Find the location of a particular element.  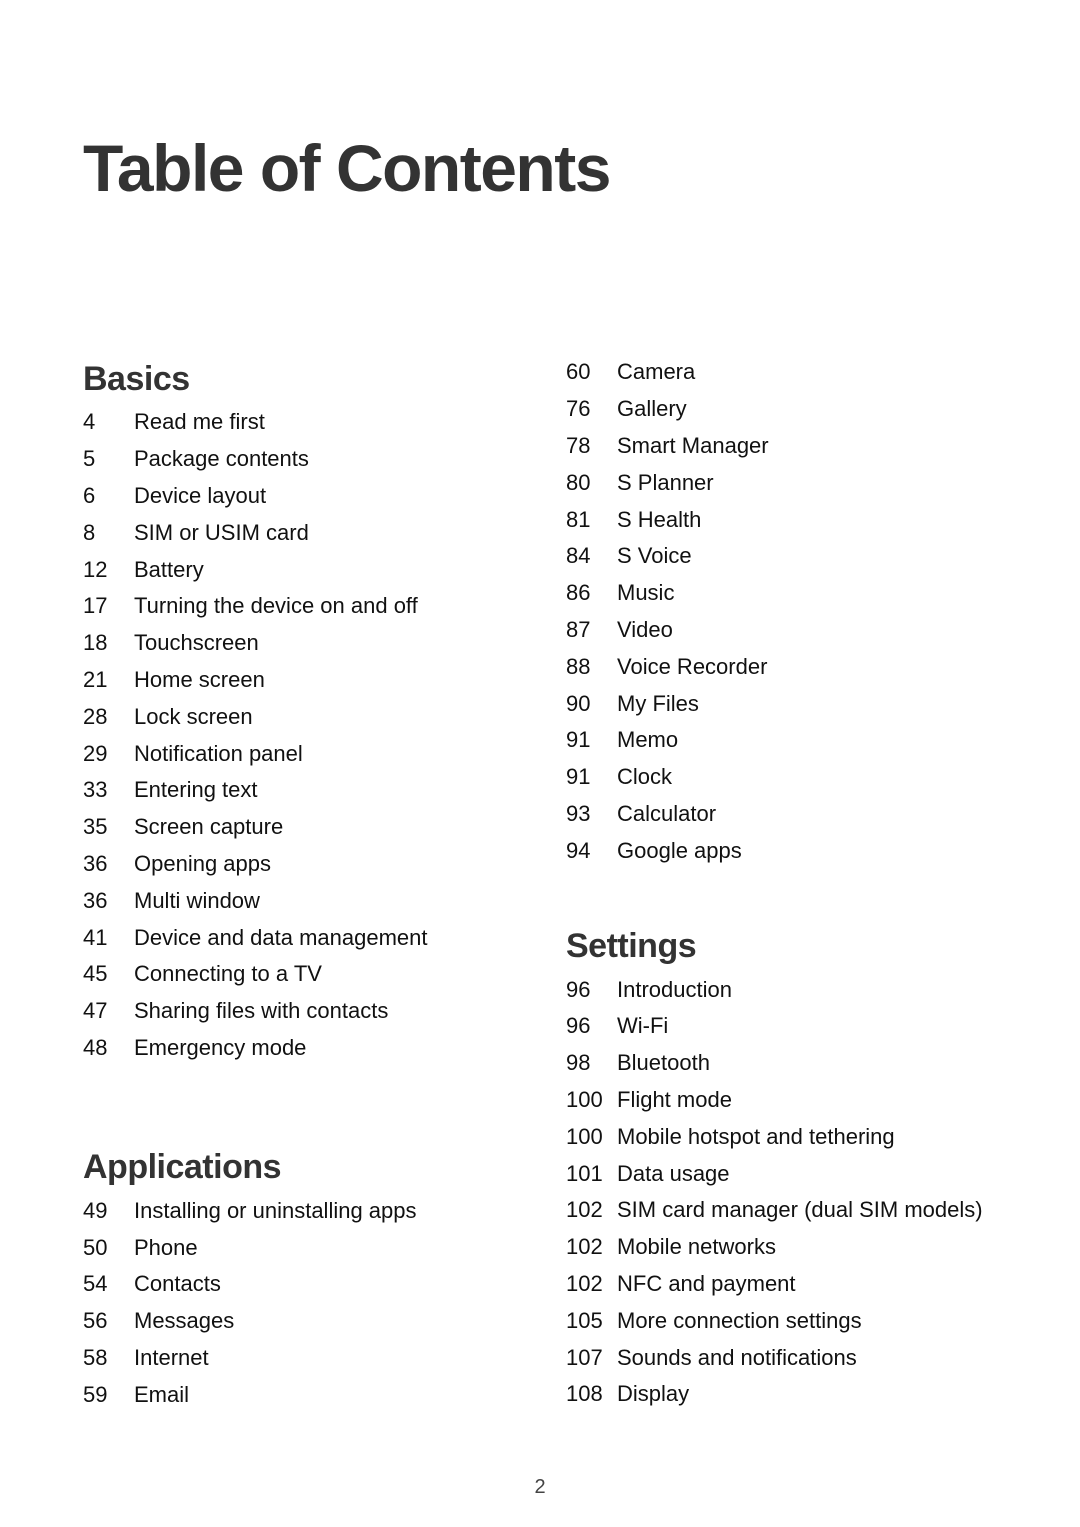

entry-label: Contacts is located at coordinates (177, 1284).